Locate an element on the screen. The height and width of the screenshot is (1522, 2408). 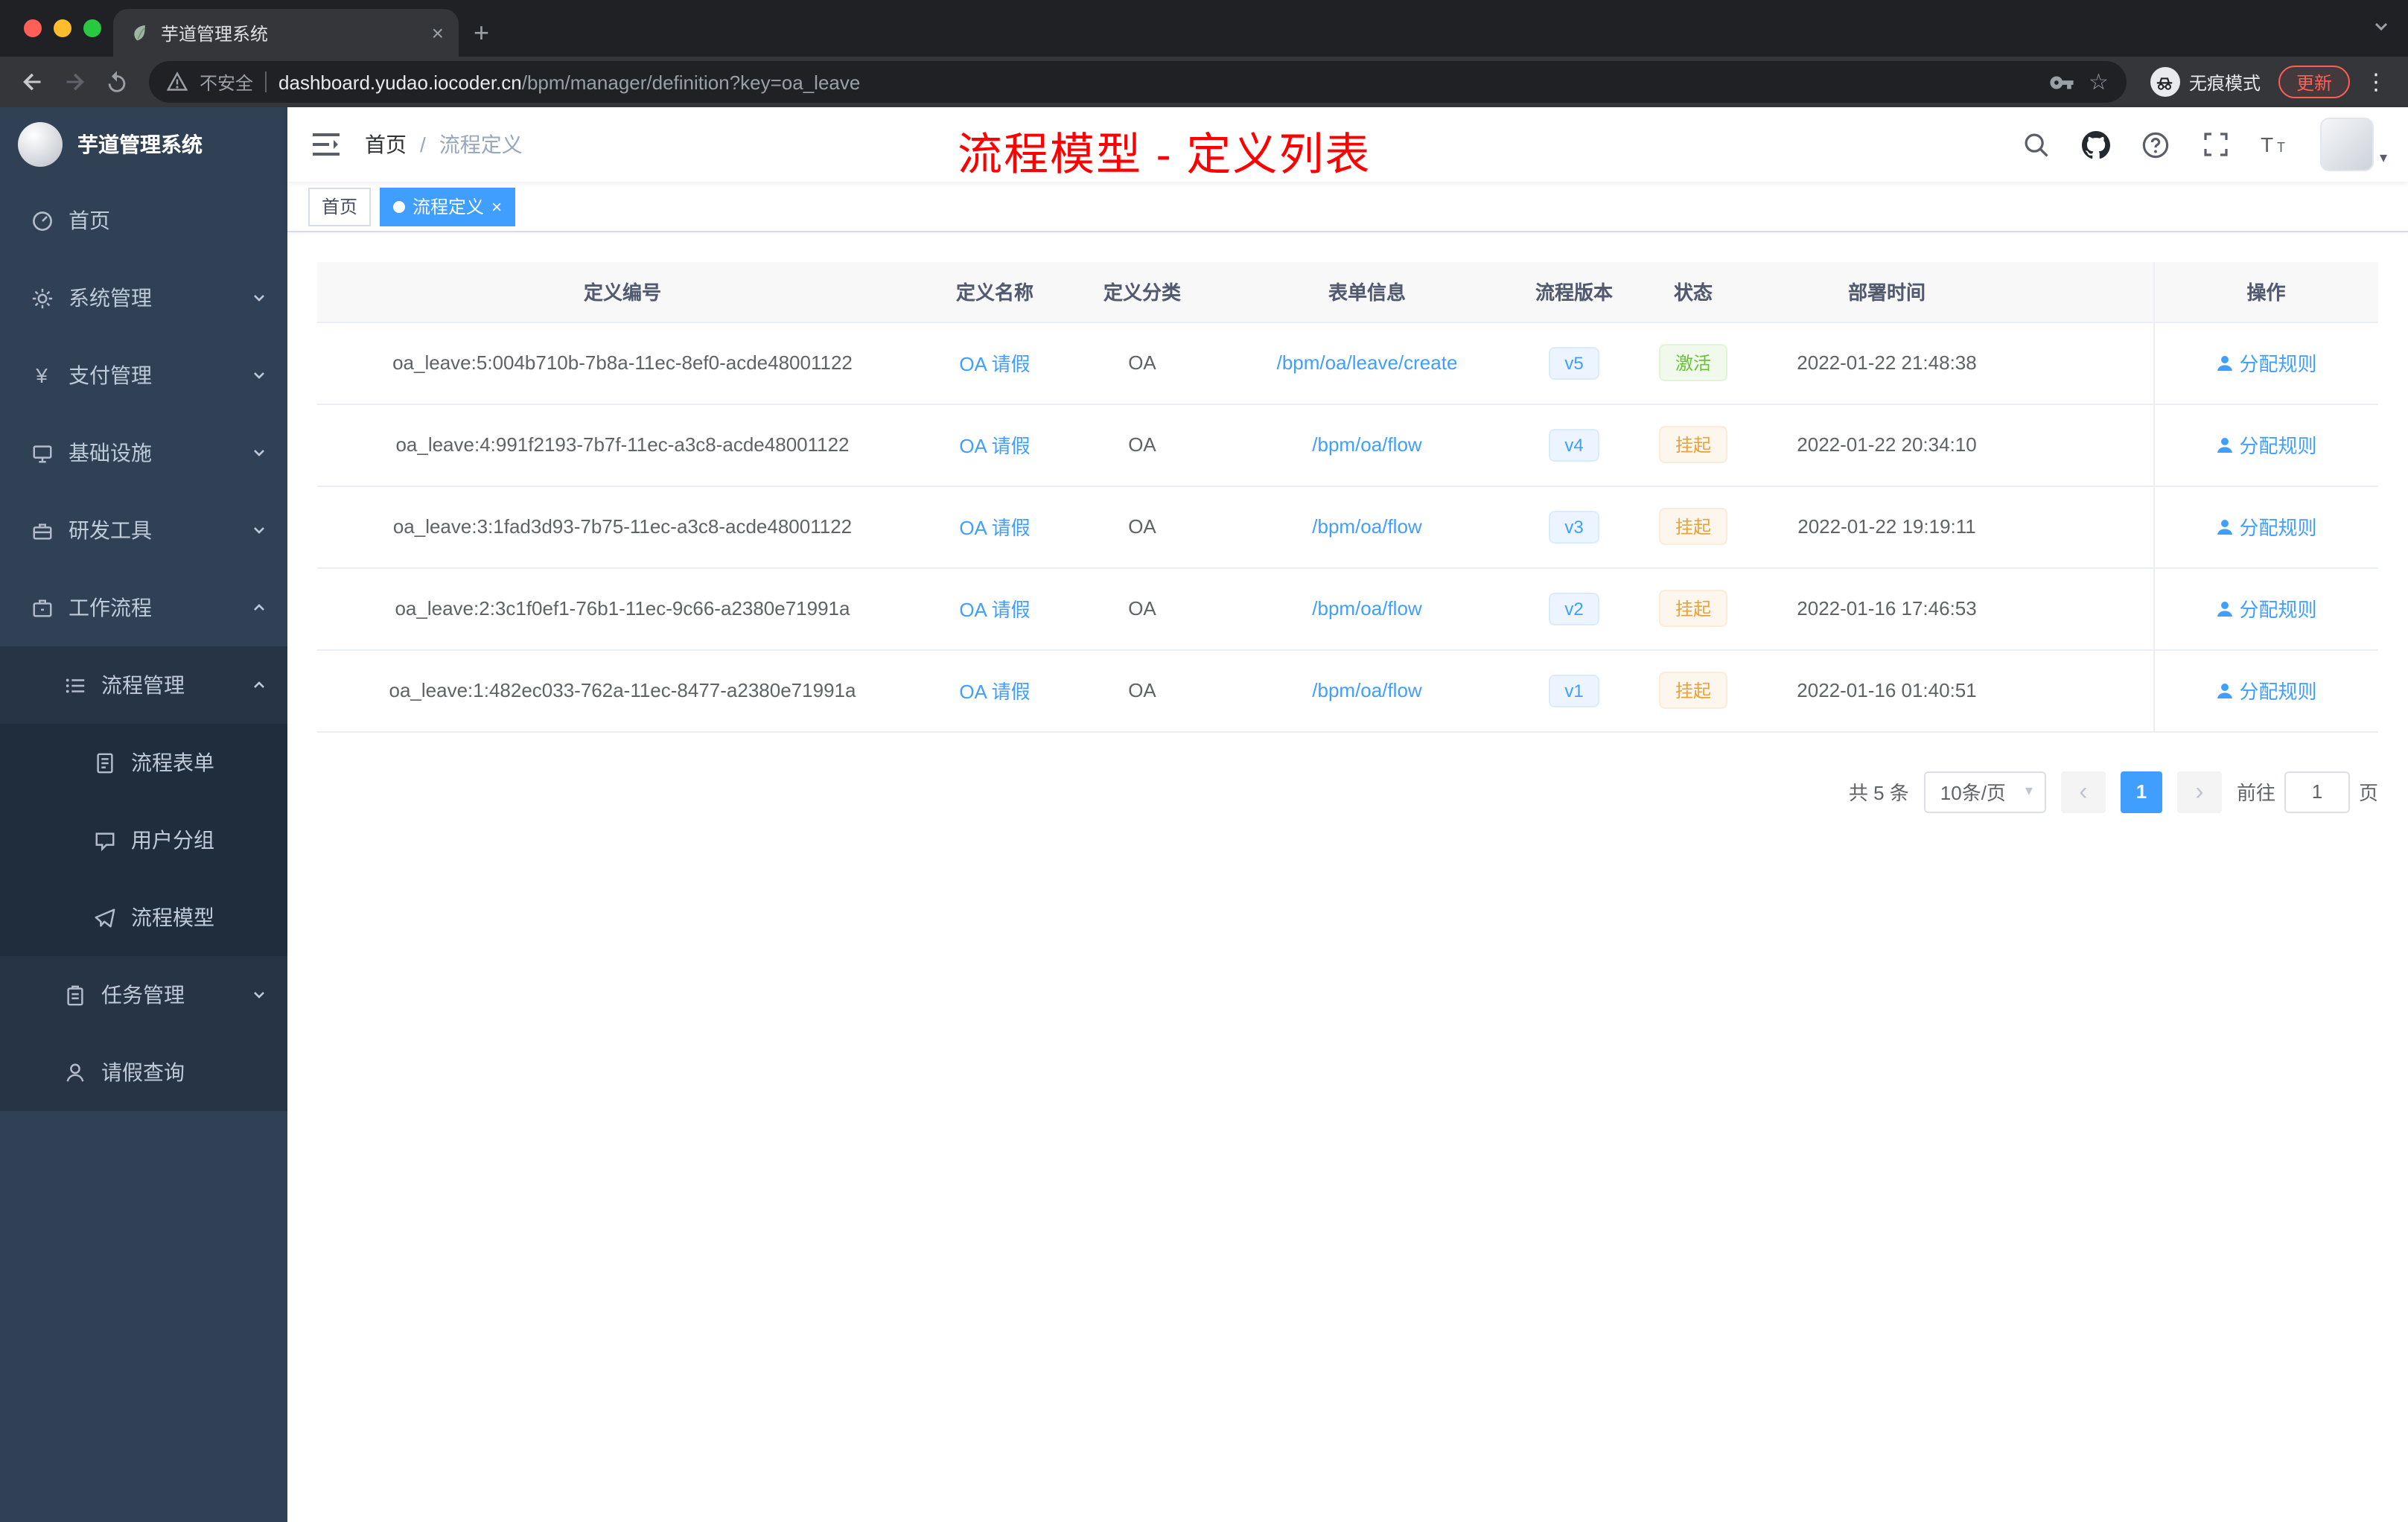
table-header-row: 定义编号 定义名称 定义分类 表单信息 流程版本 状态 部署时间 操作 is located at coordinates (1347, 292).